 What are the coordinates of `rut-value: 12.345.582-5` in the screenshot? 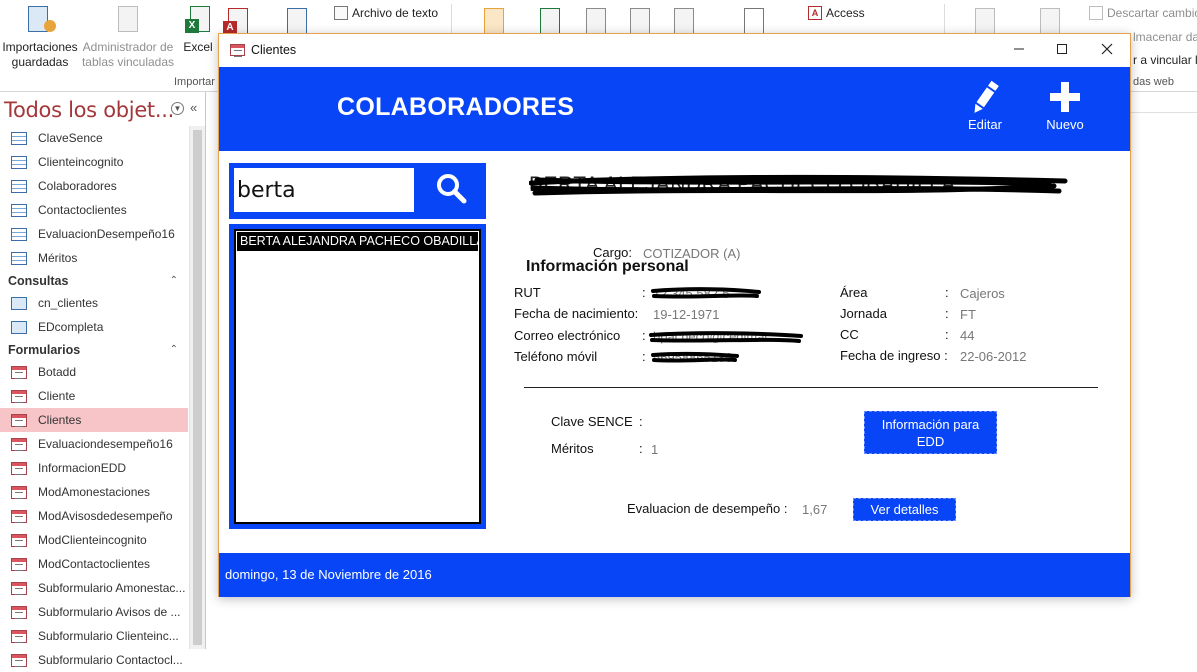 It's located at (691, 293).